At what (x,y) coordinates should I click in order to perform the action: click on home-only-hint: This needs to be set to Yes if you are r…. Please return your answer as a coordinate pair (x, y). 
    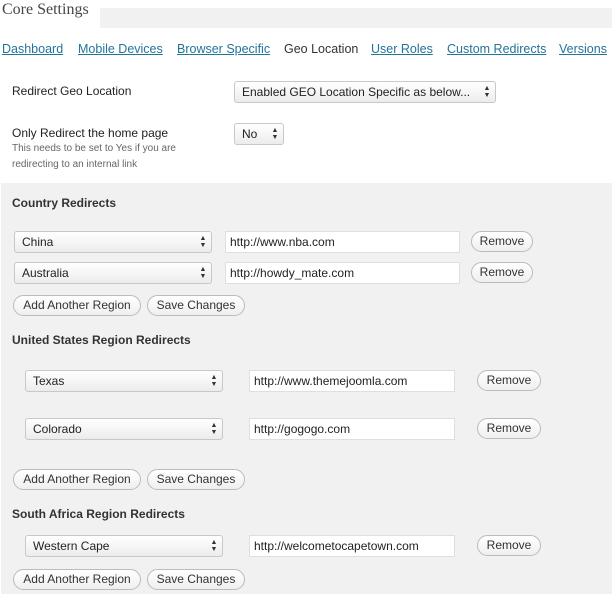
    Looking at the image, I should click on (94, 156).